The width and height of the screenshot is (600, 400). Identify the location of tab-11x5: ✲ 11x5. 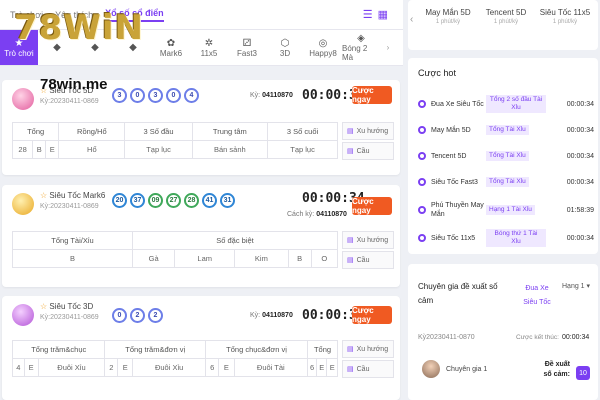
(209, 47).